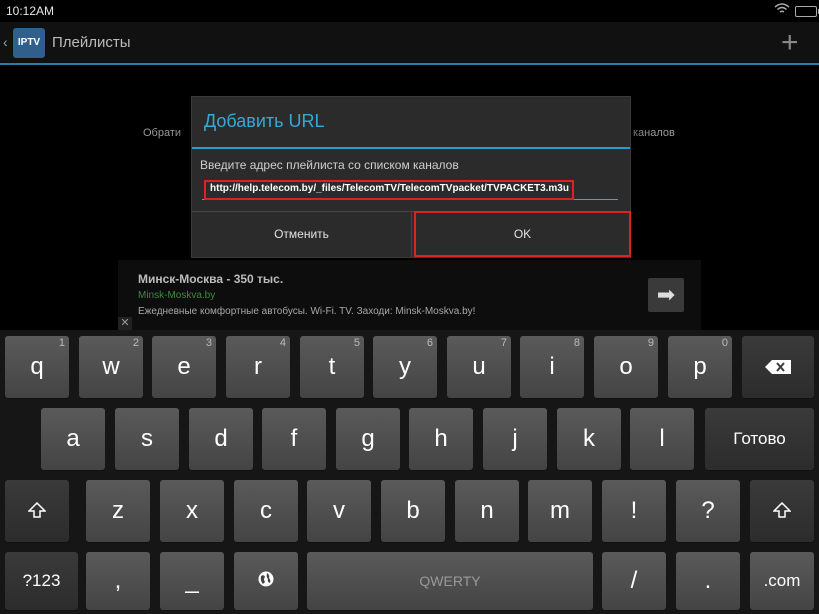 The height and width of the screenshot is (614, 819). I want to click on status-bar, so click(409, 11).